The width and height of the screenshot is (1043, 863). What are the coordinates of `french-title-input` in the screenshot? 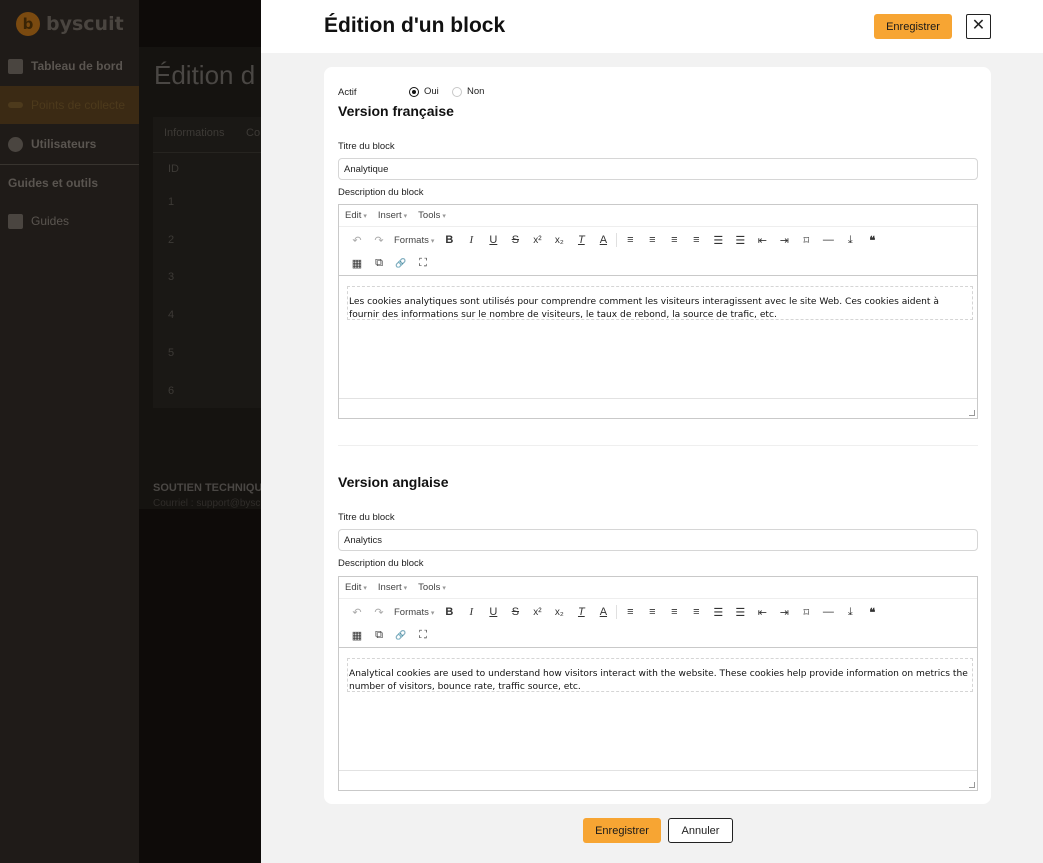 It's located at (658, 169).